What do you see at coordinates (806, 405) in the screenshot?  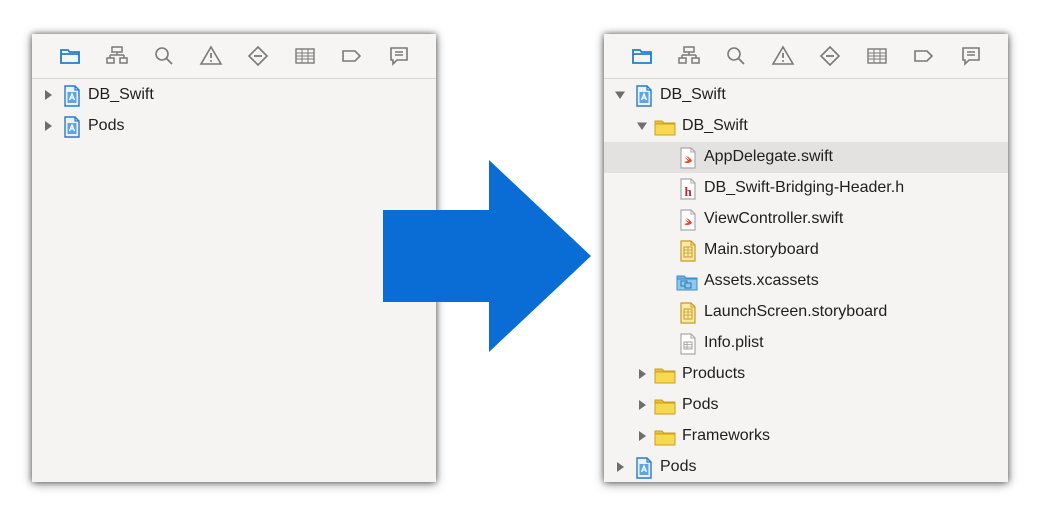 I see `tree-row-pods-group: Pods` at bounding box center [806, 405].